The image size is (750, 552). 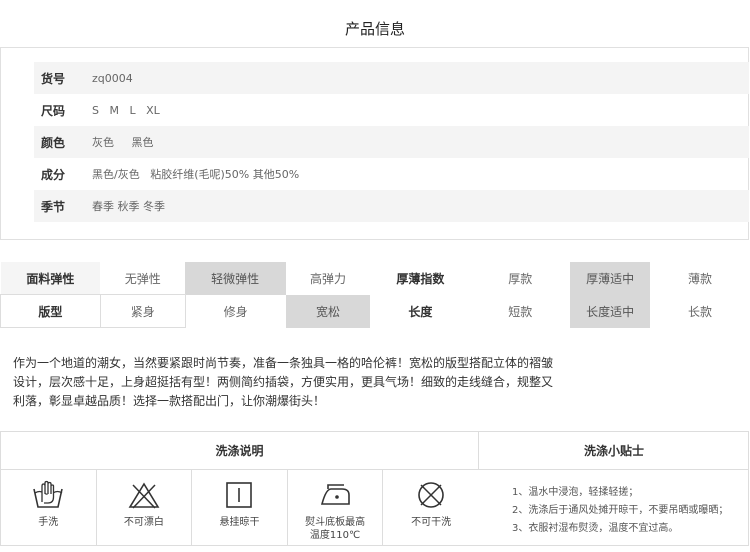 What do you see at coordinates (112, 78) in the screenshot?
I see `info-value: zq0004` at bounding box center [112, 78].